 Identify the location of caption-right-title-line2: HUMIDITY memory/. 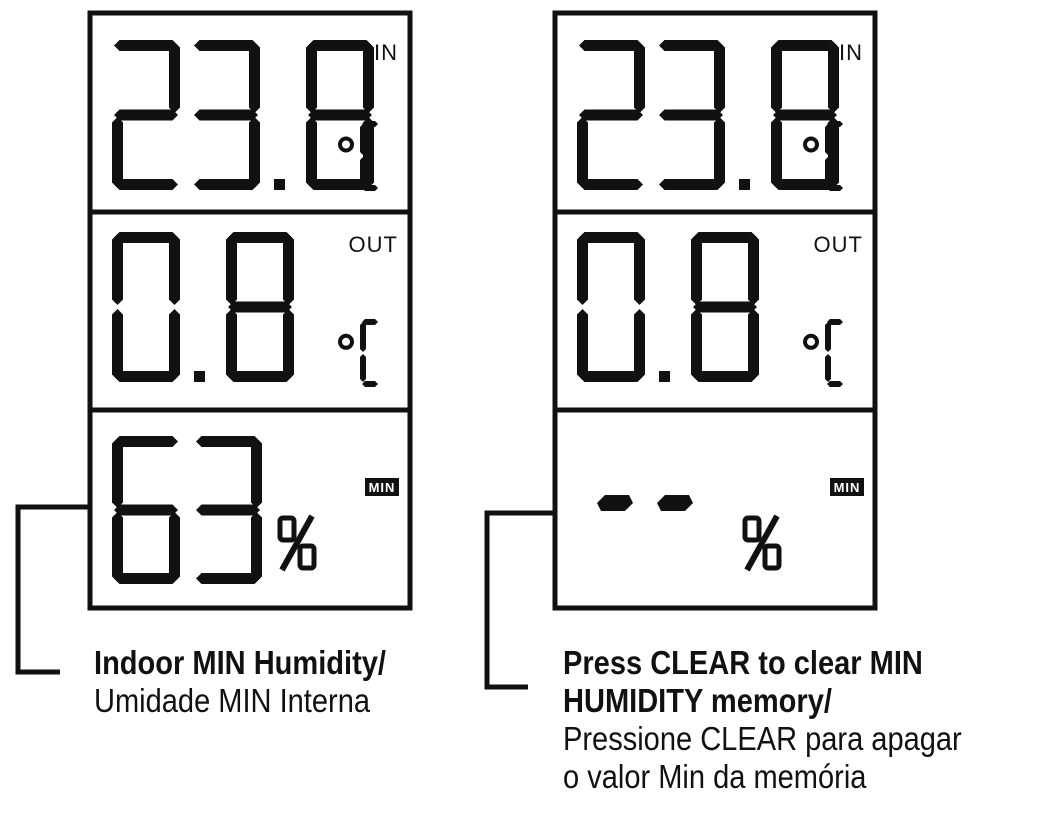
(697, 700).